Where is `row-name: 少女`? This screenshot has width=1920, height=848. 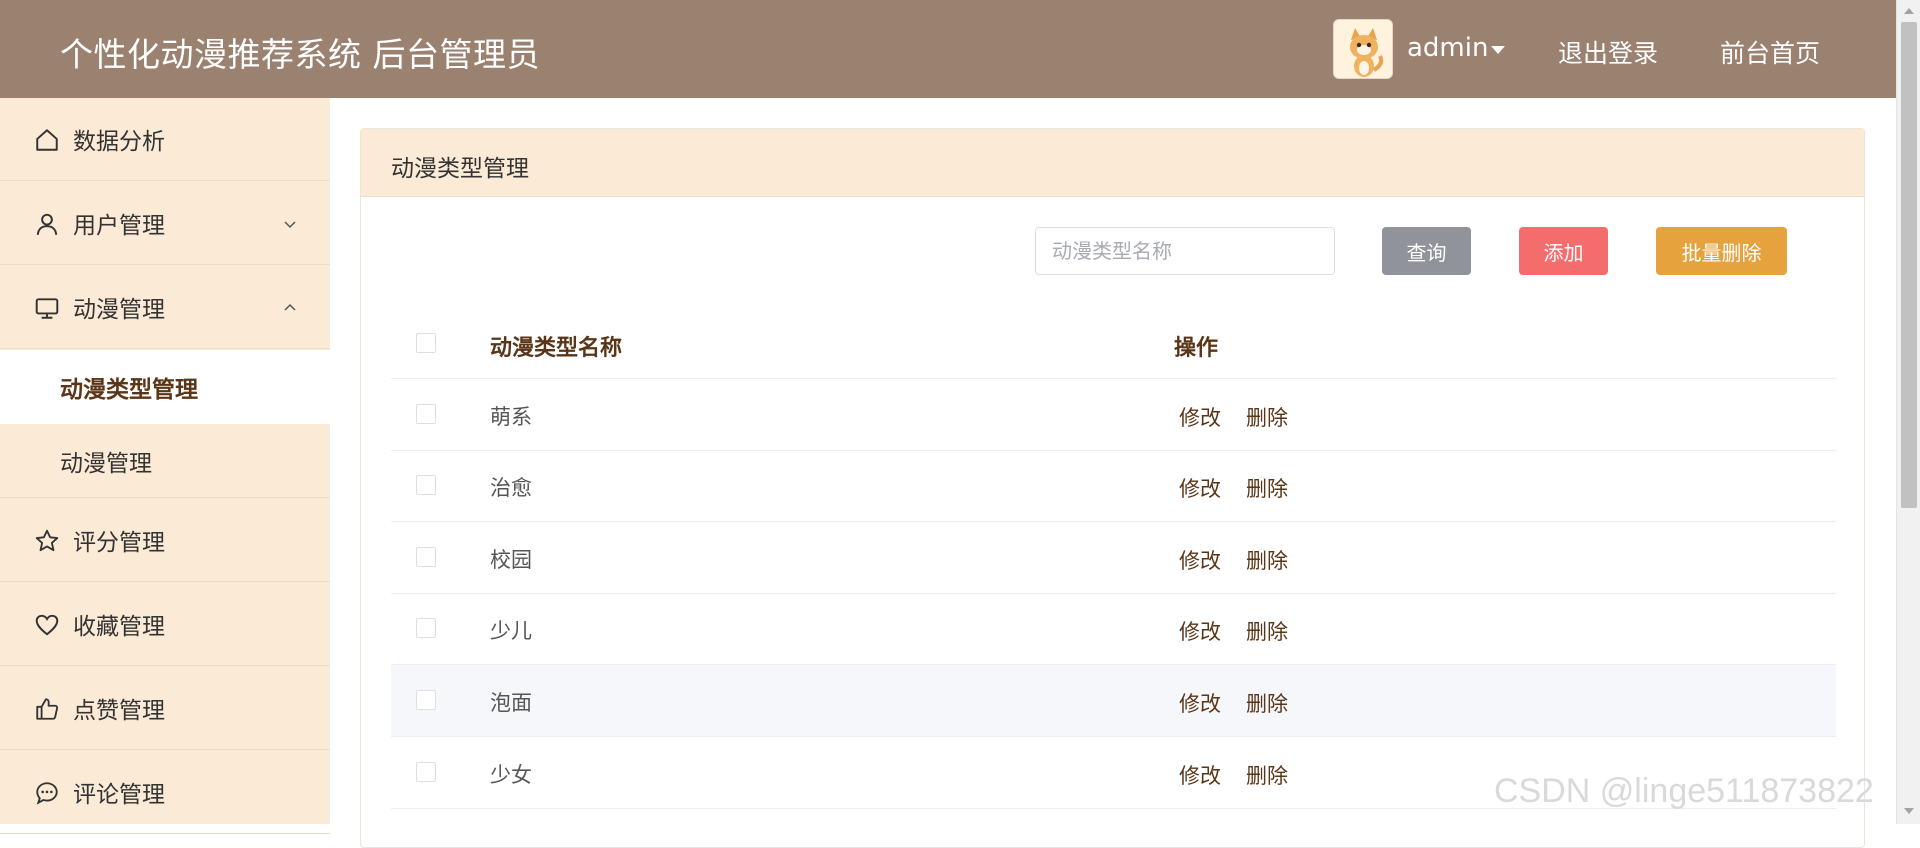 row-name: 少女 is located at coordinates (511, 775).